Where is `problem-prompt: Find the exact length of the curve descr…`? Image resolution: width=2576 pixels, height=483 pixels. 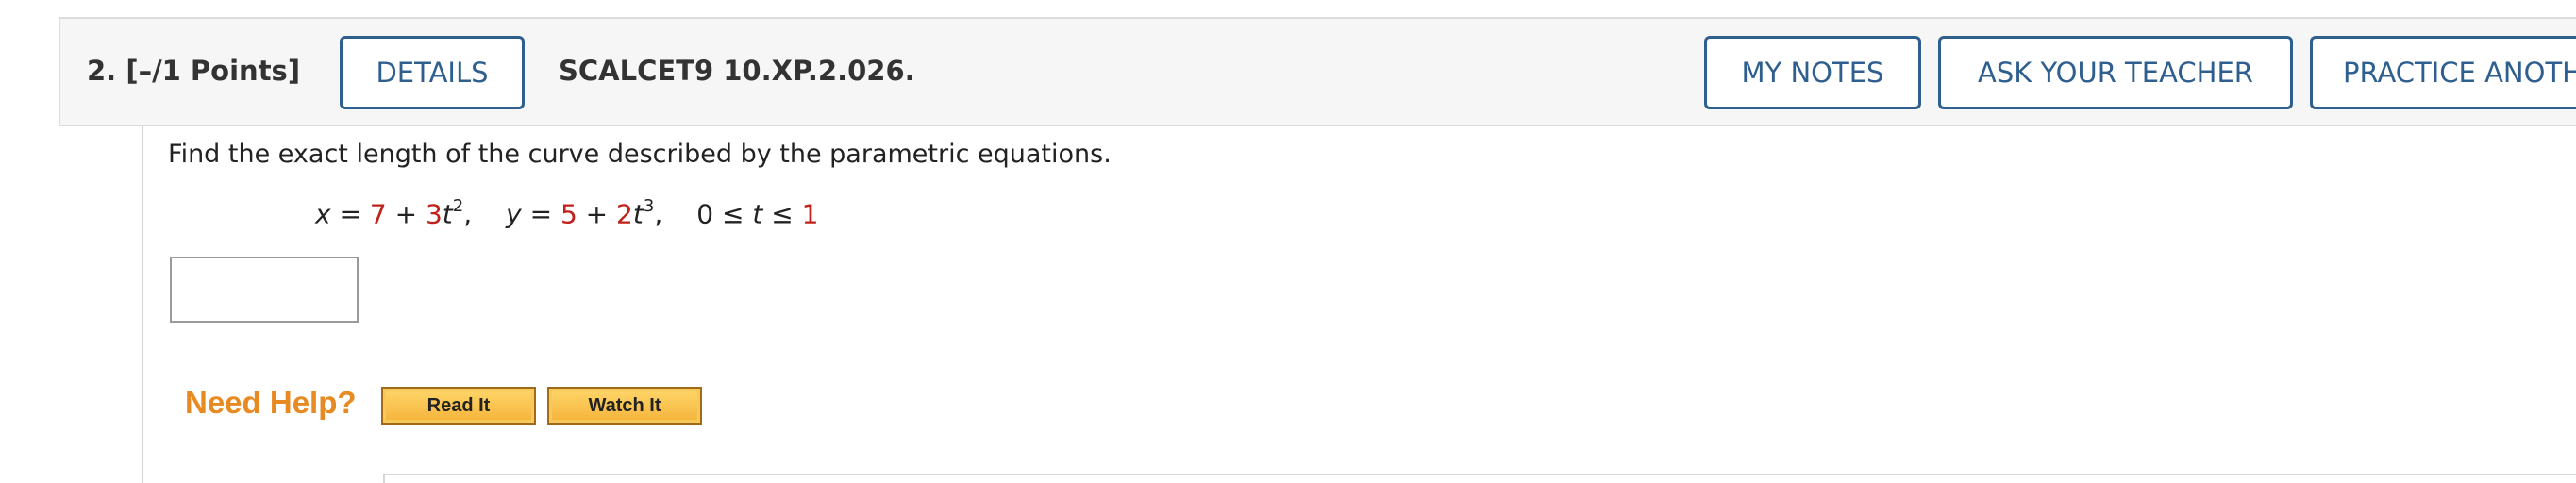
problem-prompt: Find the exact length of the curve descr… is located at coordinates (640, 155).